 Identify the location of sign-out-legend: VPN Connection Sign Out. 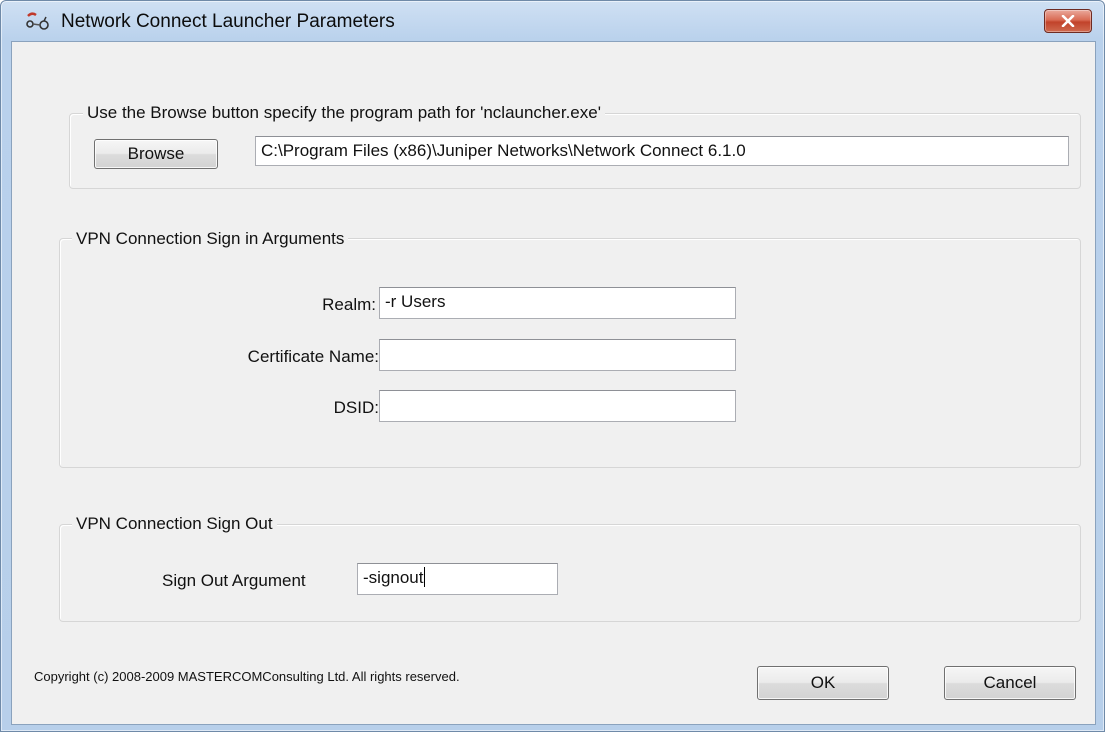
(174, 524).